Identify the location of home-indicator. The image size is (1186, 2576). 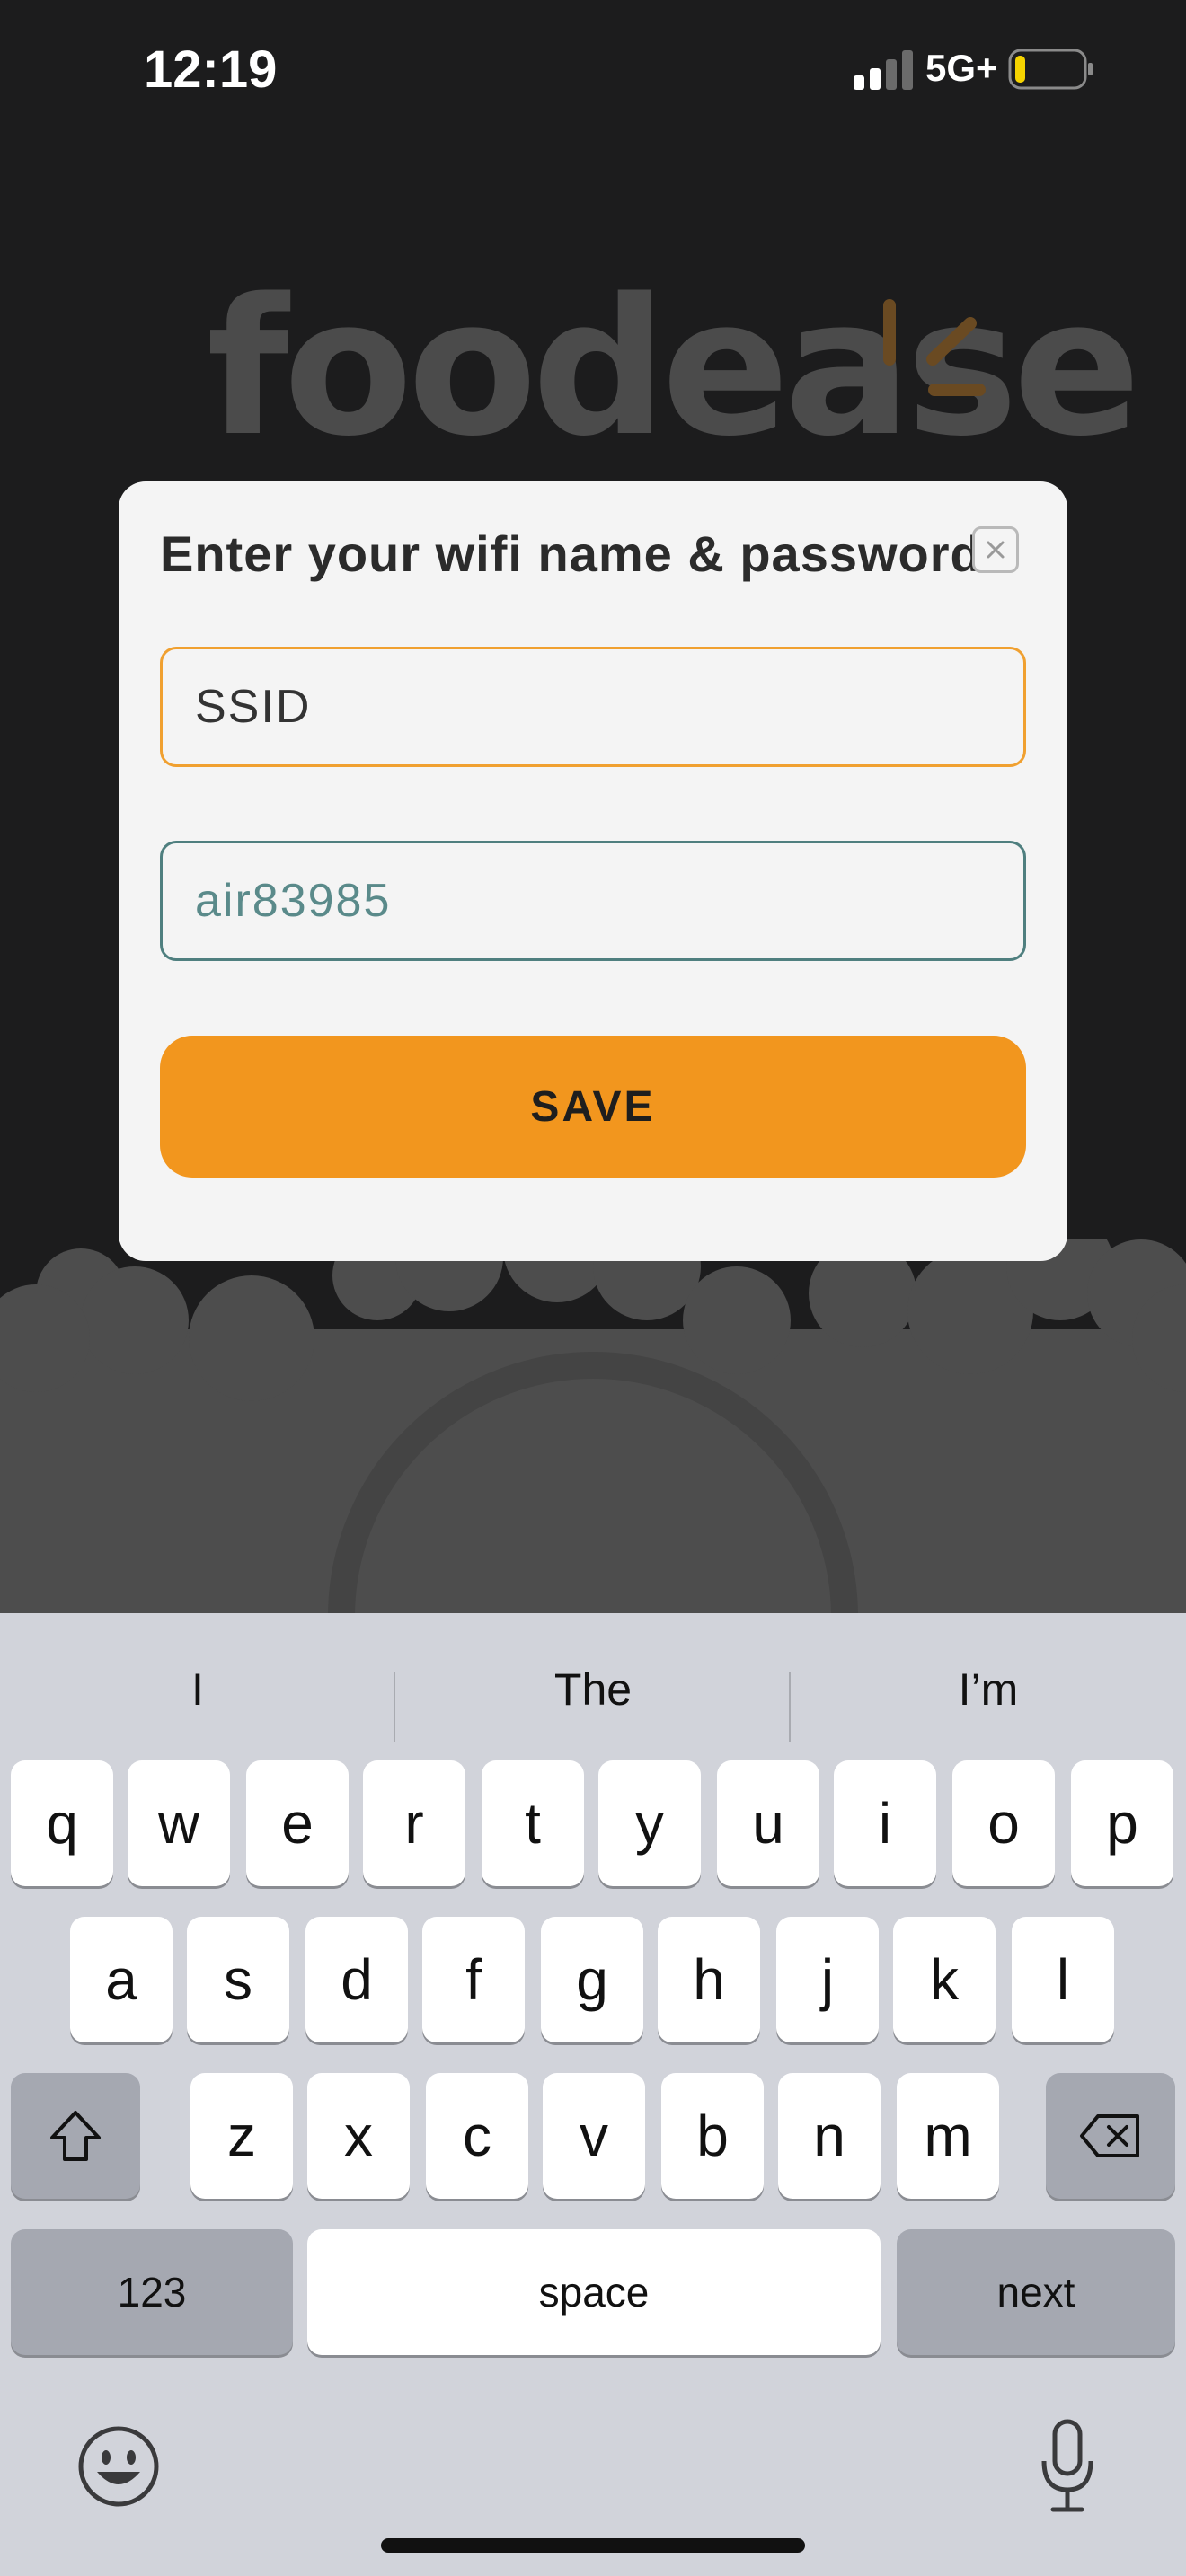
(593, 2545).